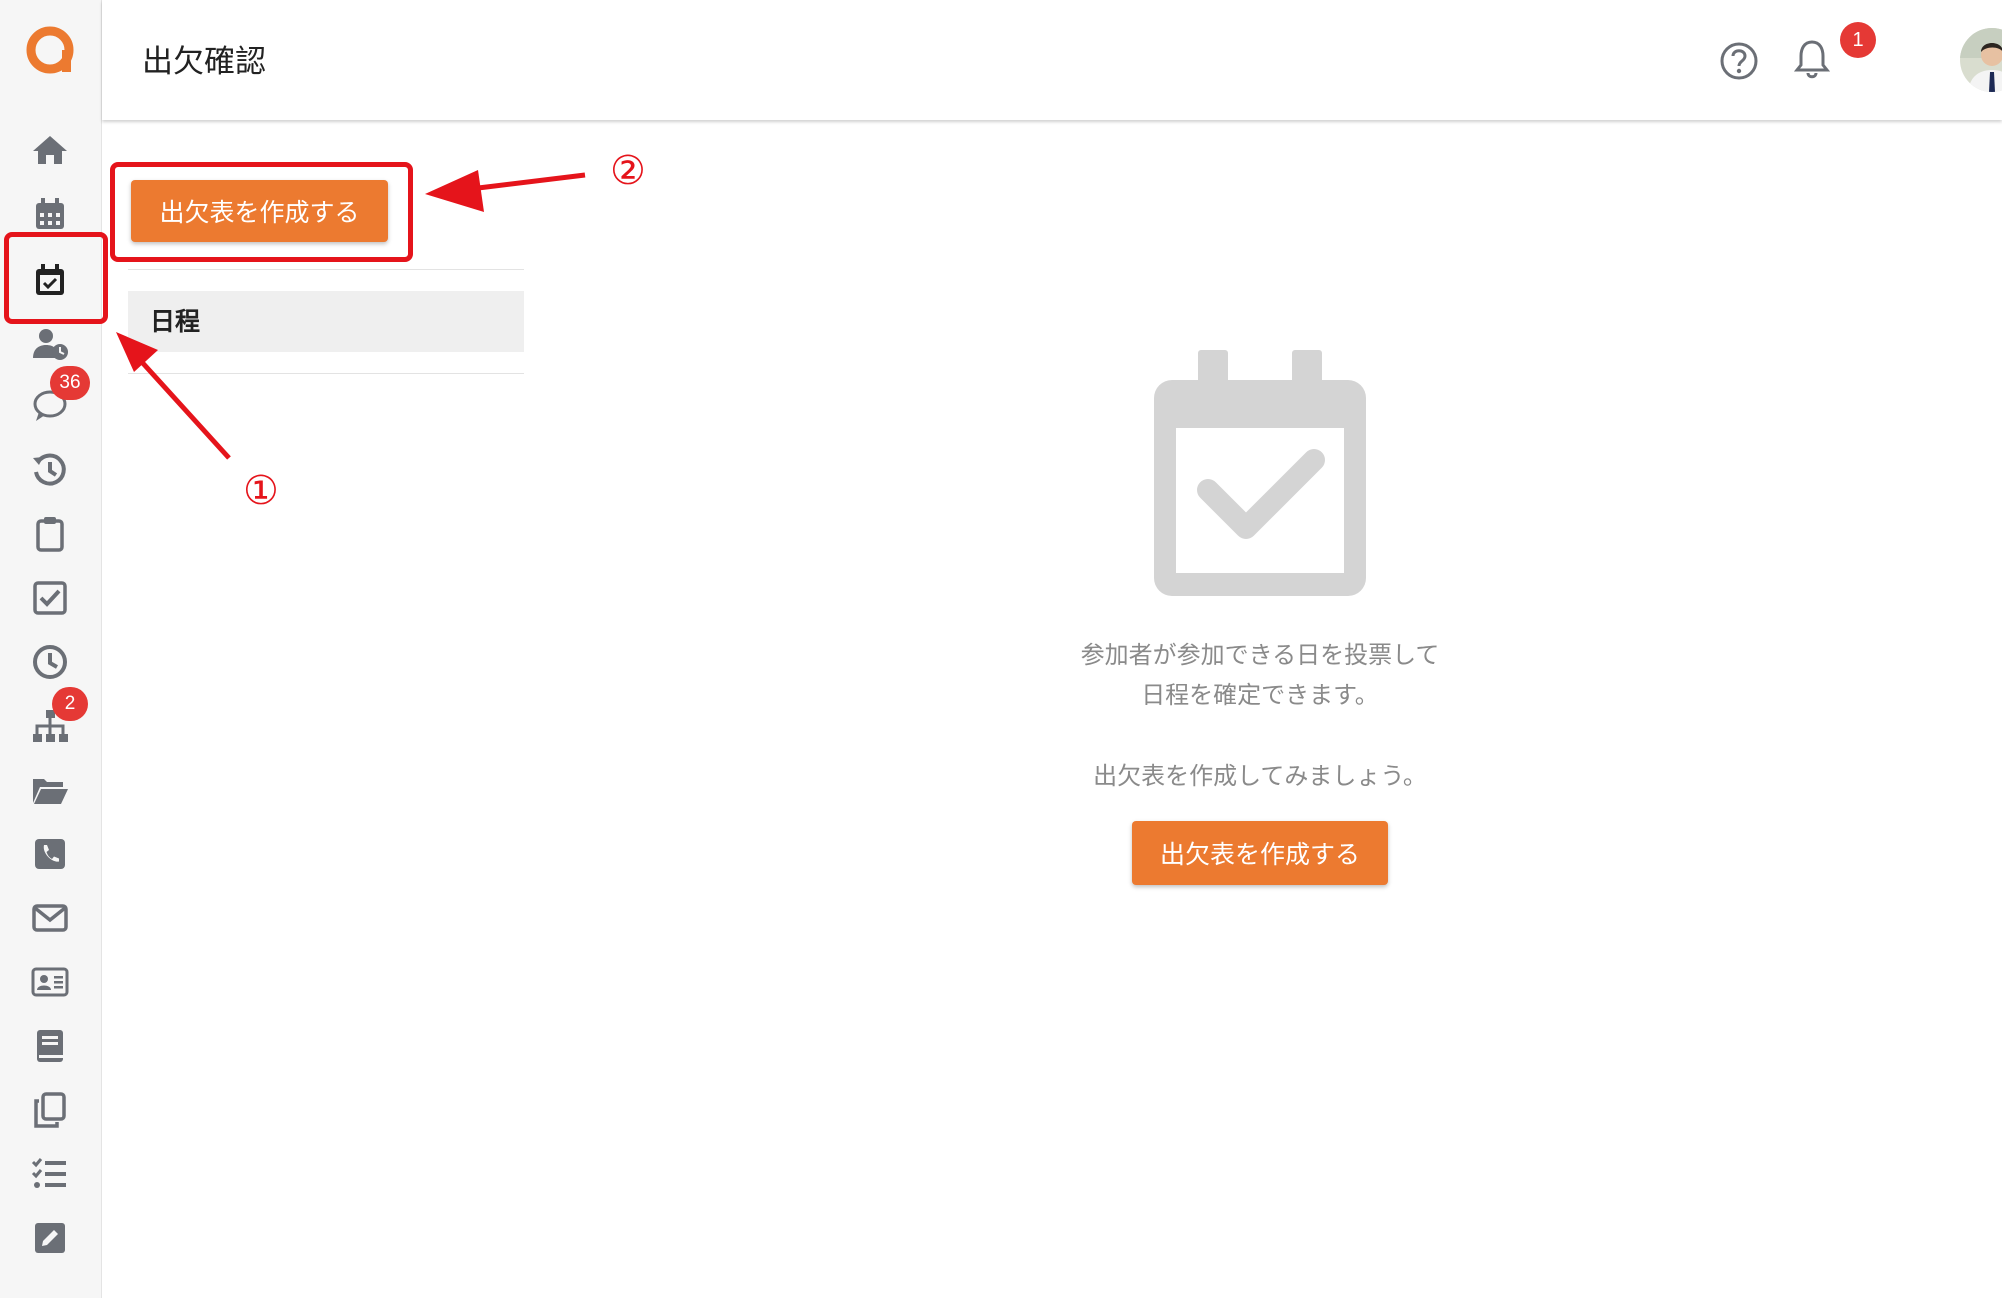 The height and width of the screenshot is (1298, 2002). Describe the element at coordinates (50, 918) in the screenshot. I see `mail-icon` at that location.